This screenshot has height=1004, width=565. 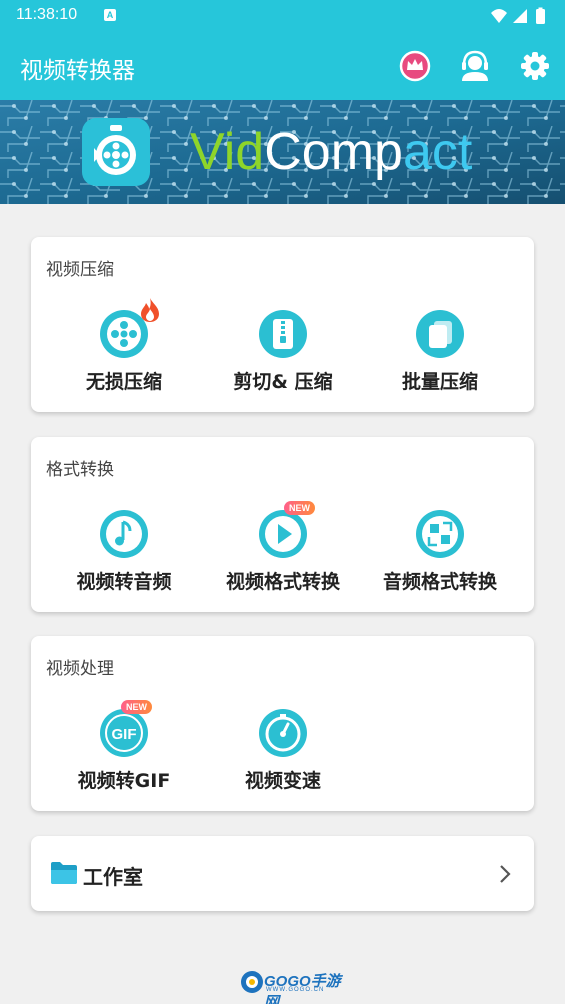 I want to click on video-to-gif-button: GIF NEW 视频转GIF, so click(x=124, y=746).